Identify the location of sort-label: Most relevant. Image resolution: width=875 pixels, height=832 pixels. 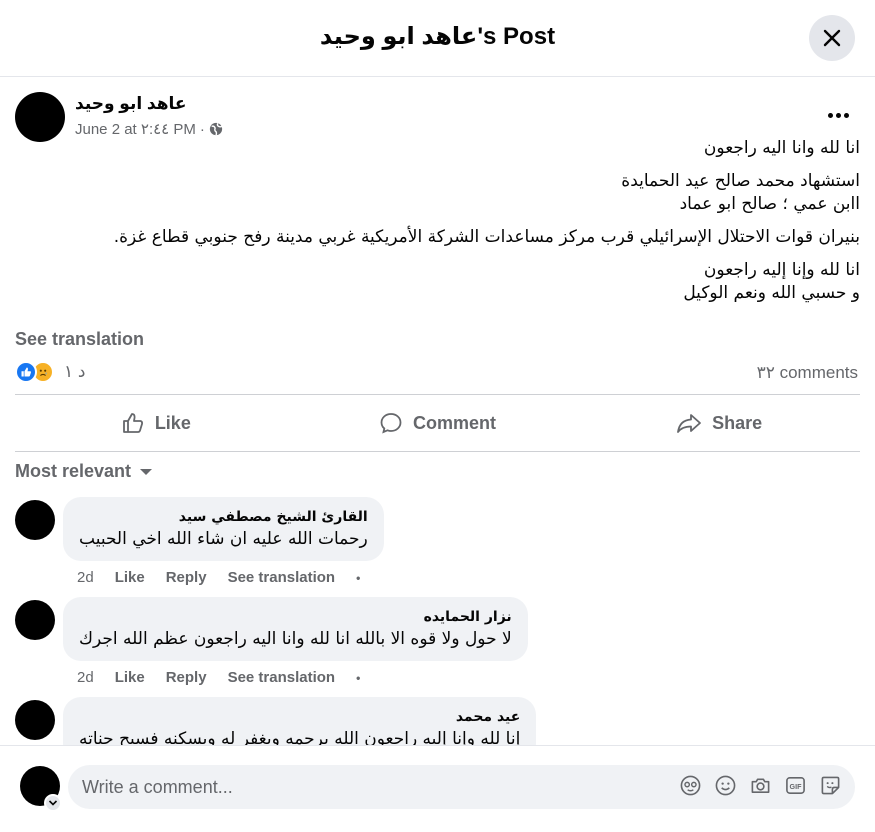
(73, 471).